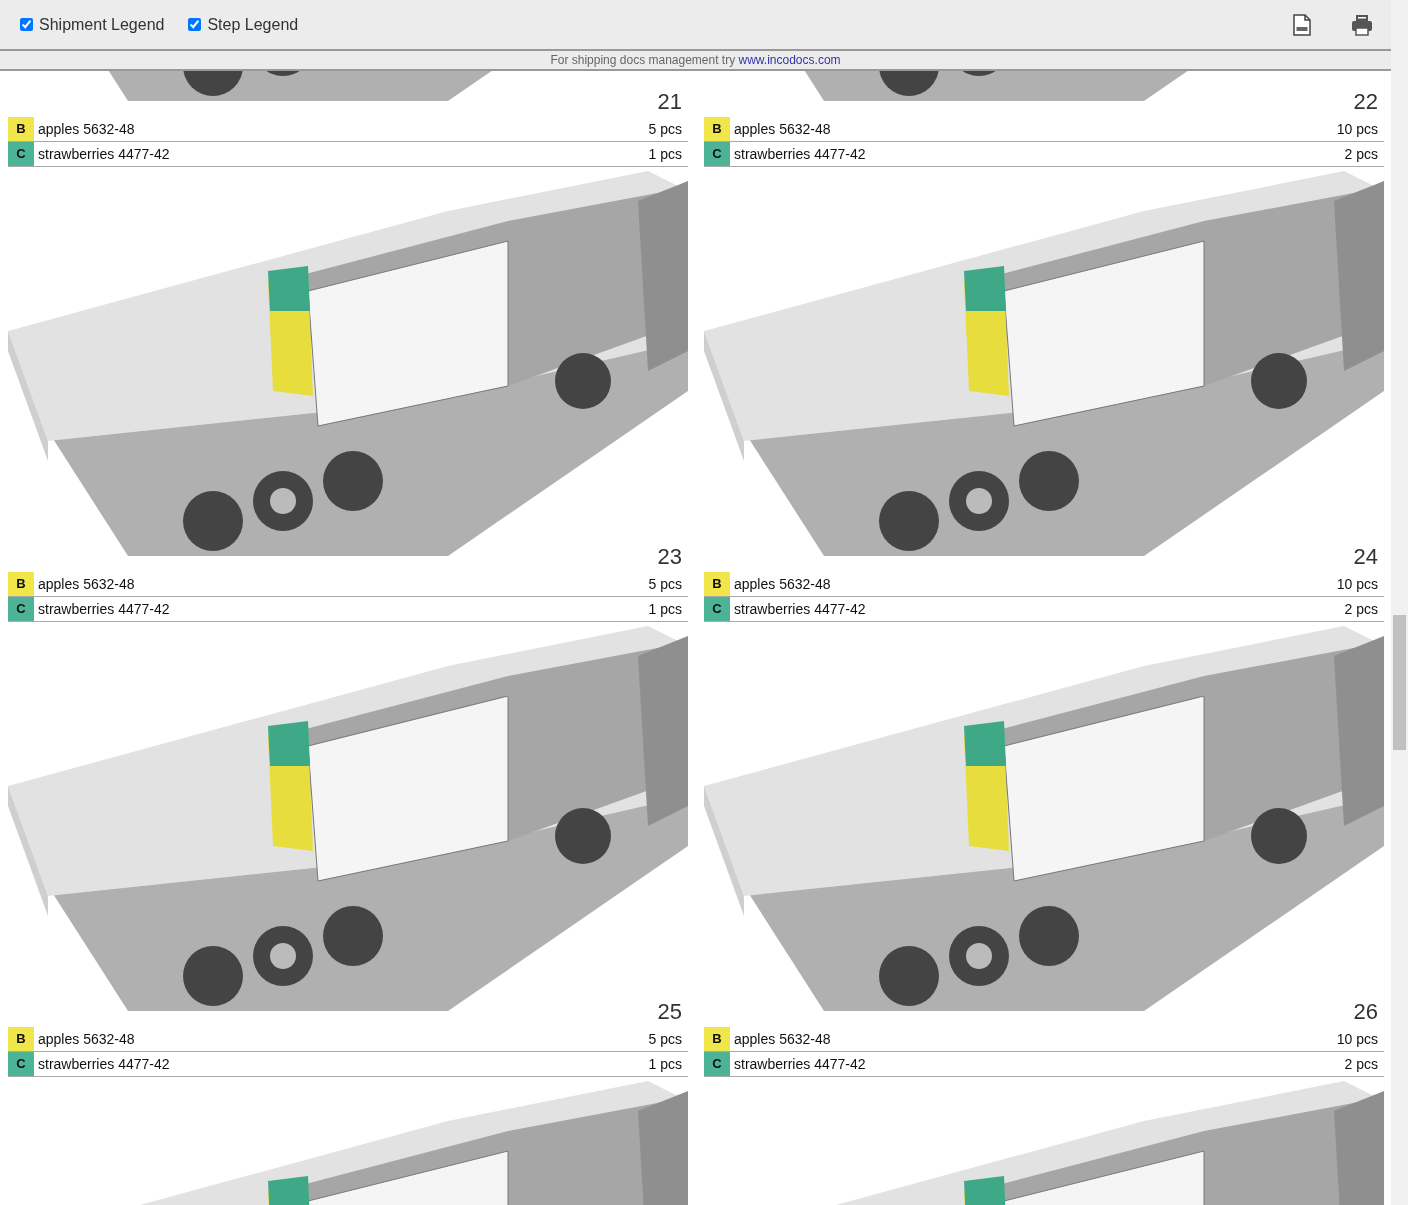 The image size is (1408, 1205). I want to click on step-number: 24, so click(1365, 557).